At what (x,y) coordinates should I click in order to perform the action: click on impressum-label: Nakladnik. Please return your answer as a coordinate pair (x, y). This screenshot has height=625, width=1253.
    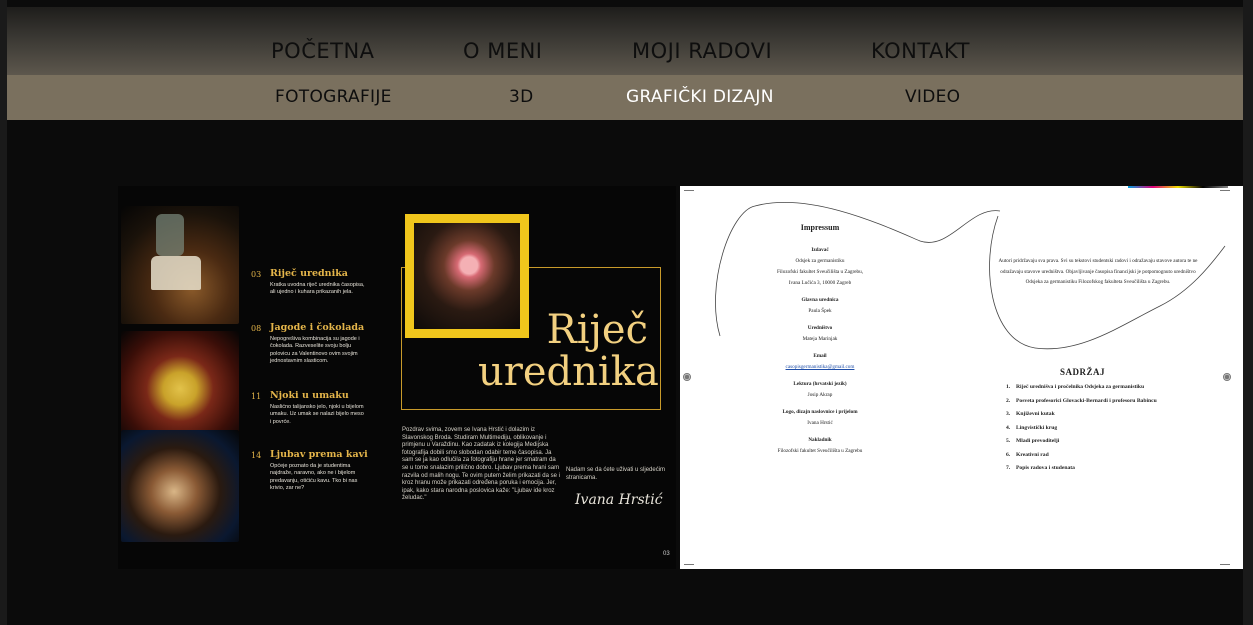
    Looking at the image, I should click on (820, 440).